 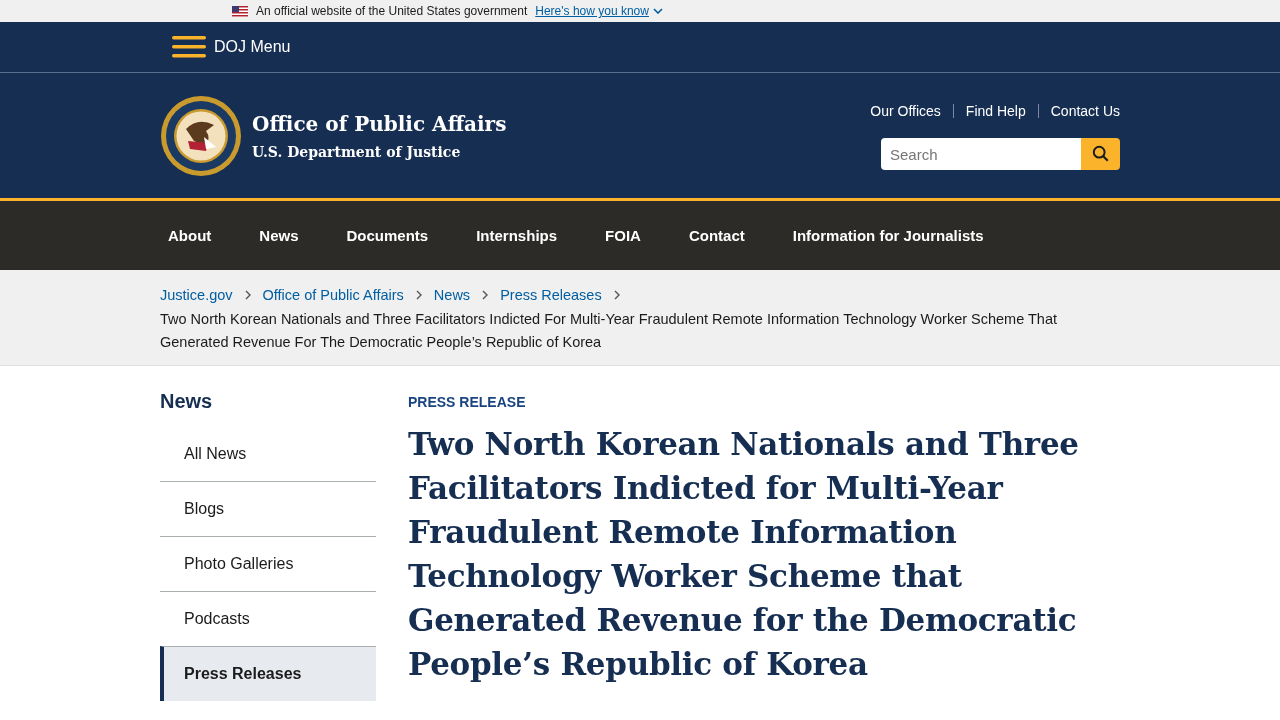 What do you see at coordinates (609, 330) in the screenshot?
I see `breadcrumb-current: Two North Korean Nationals and Three Facilitators Indicted For Multi-Year Fraudulent Remote Information Technology Worker Scheme That Generated Revenue For The Democratic People’s Republic of Korea` at bounding box center [609, 330].